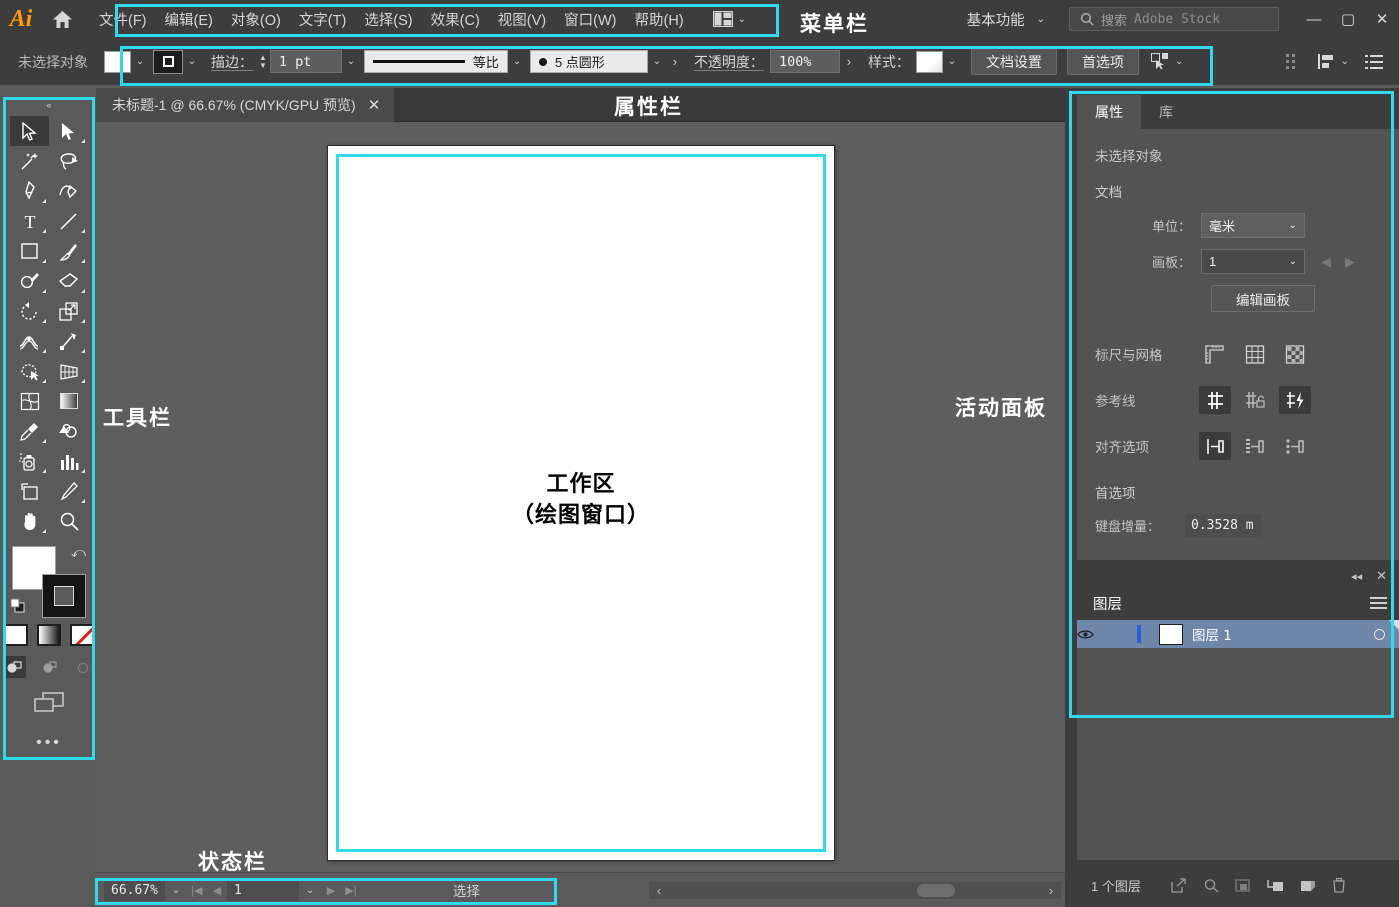 The height and width of the screenshot is (907, 1399). Describe the element at coordinates (68, 251) in the screenshot. I see `paintbrush-tool` at that location.